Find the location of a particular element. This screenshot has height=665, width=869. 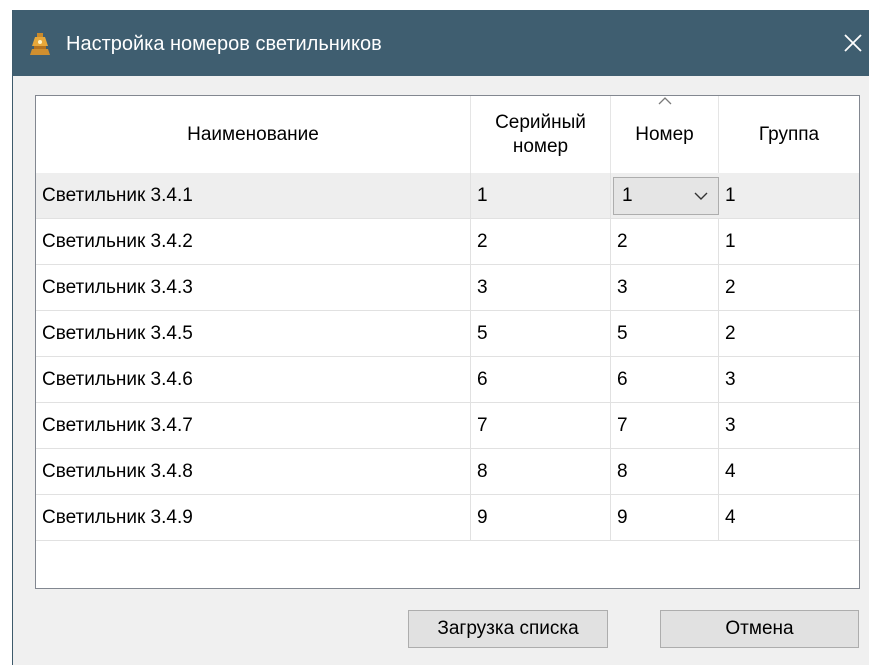

cell-serial: 1 is located at coordinates (541, 195).